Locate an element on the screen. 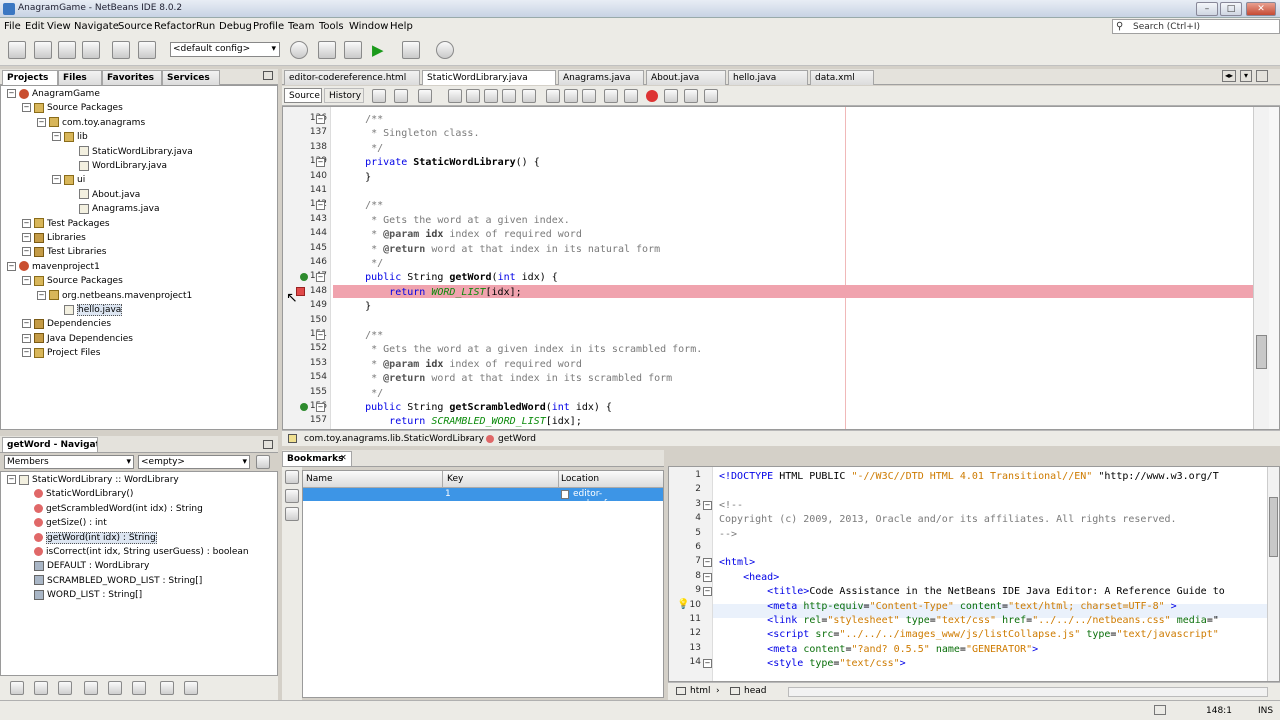 This screenshot has height=720, width=1280. code-line: <style type="text/css"> is located at coordinates (812, 664).